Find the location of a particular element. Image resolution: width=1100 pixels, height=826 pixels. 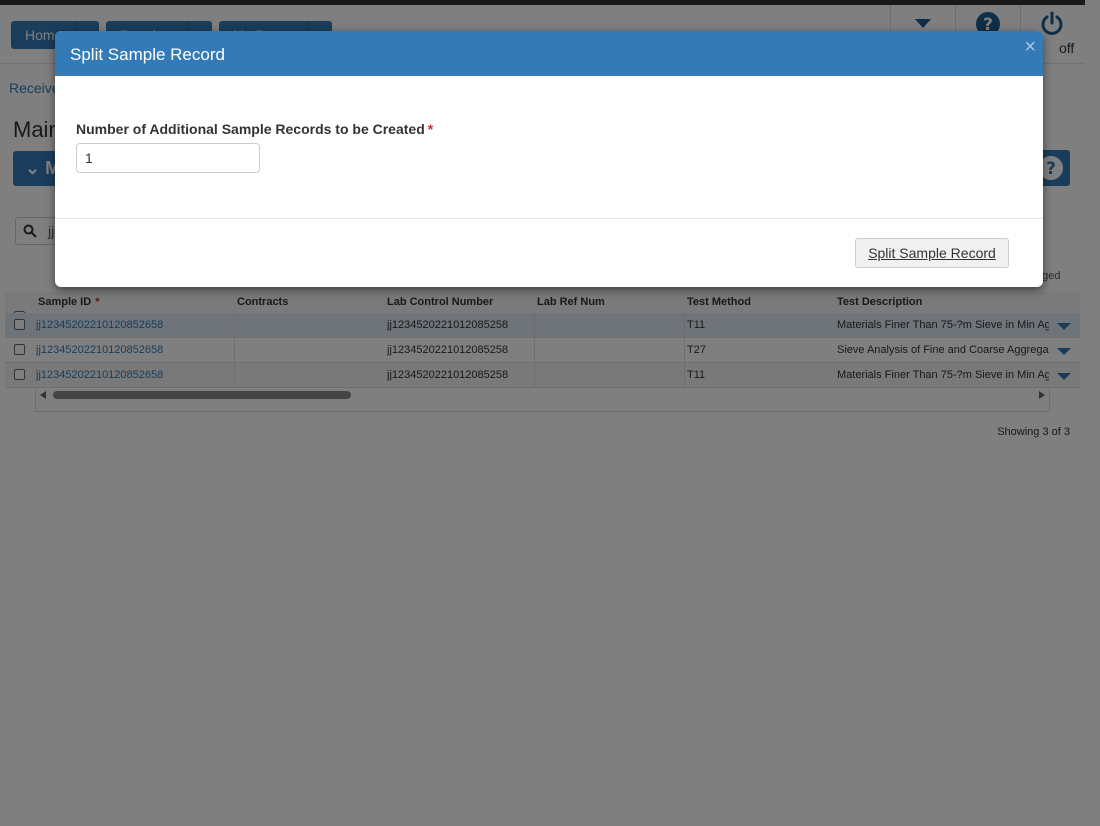

split-sample-record-button: Split Sample Record is located at coordinates (932, 253).